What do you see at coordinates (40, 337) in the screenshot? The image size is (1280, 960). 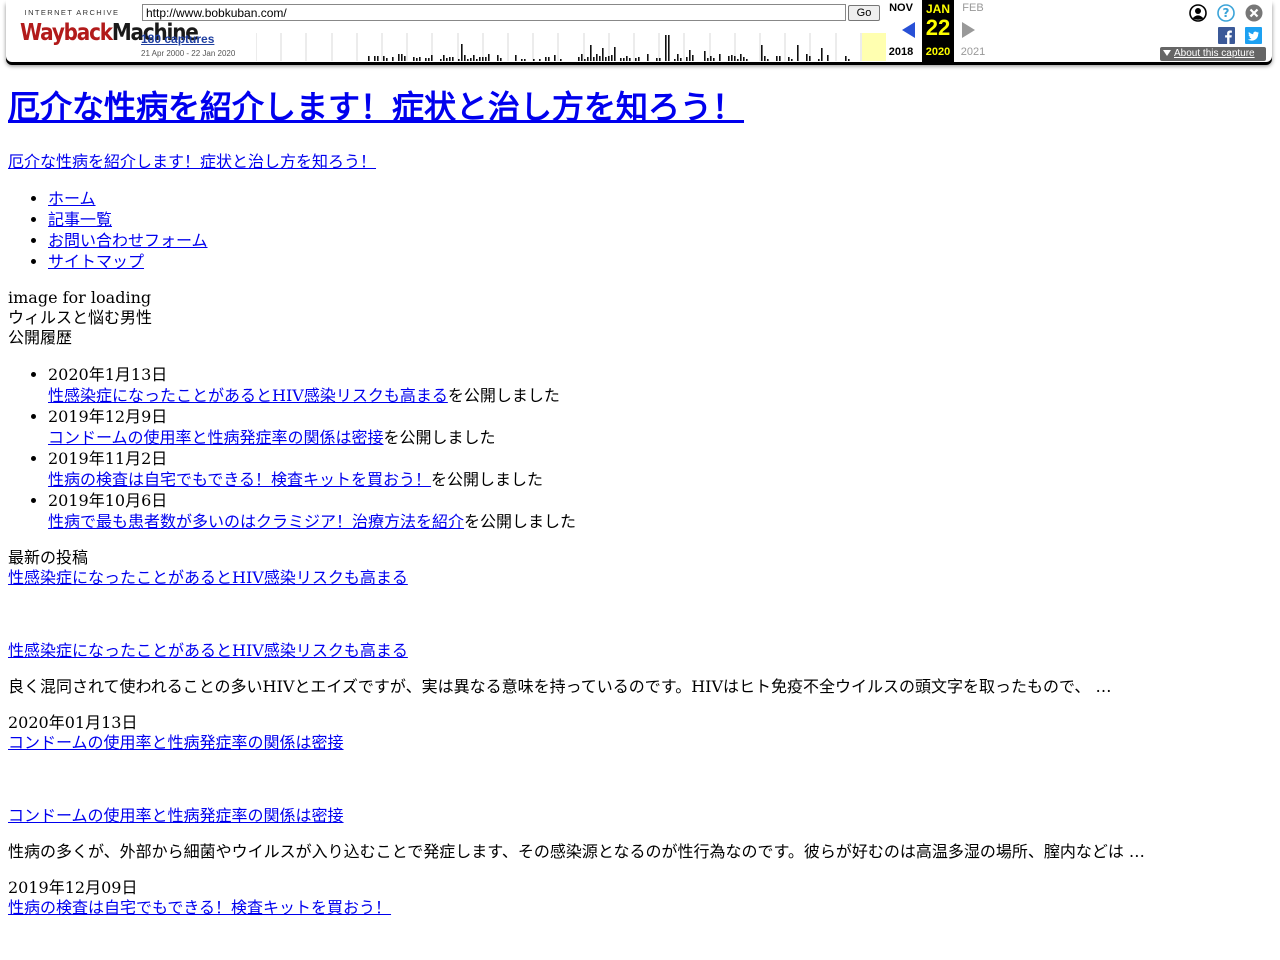 I see `history-heading: 公開履歴` at bounding box center [40, 337].